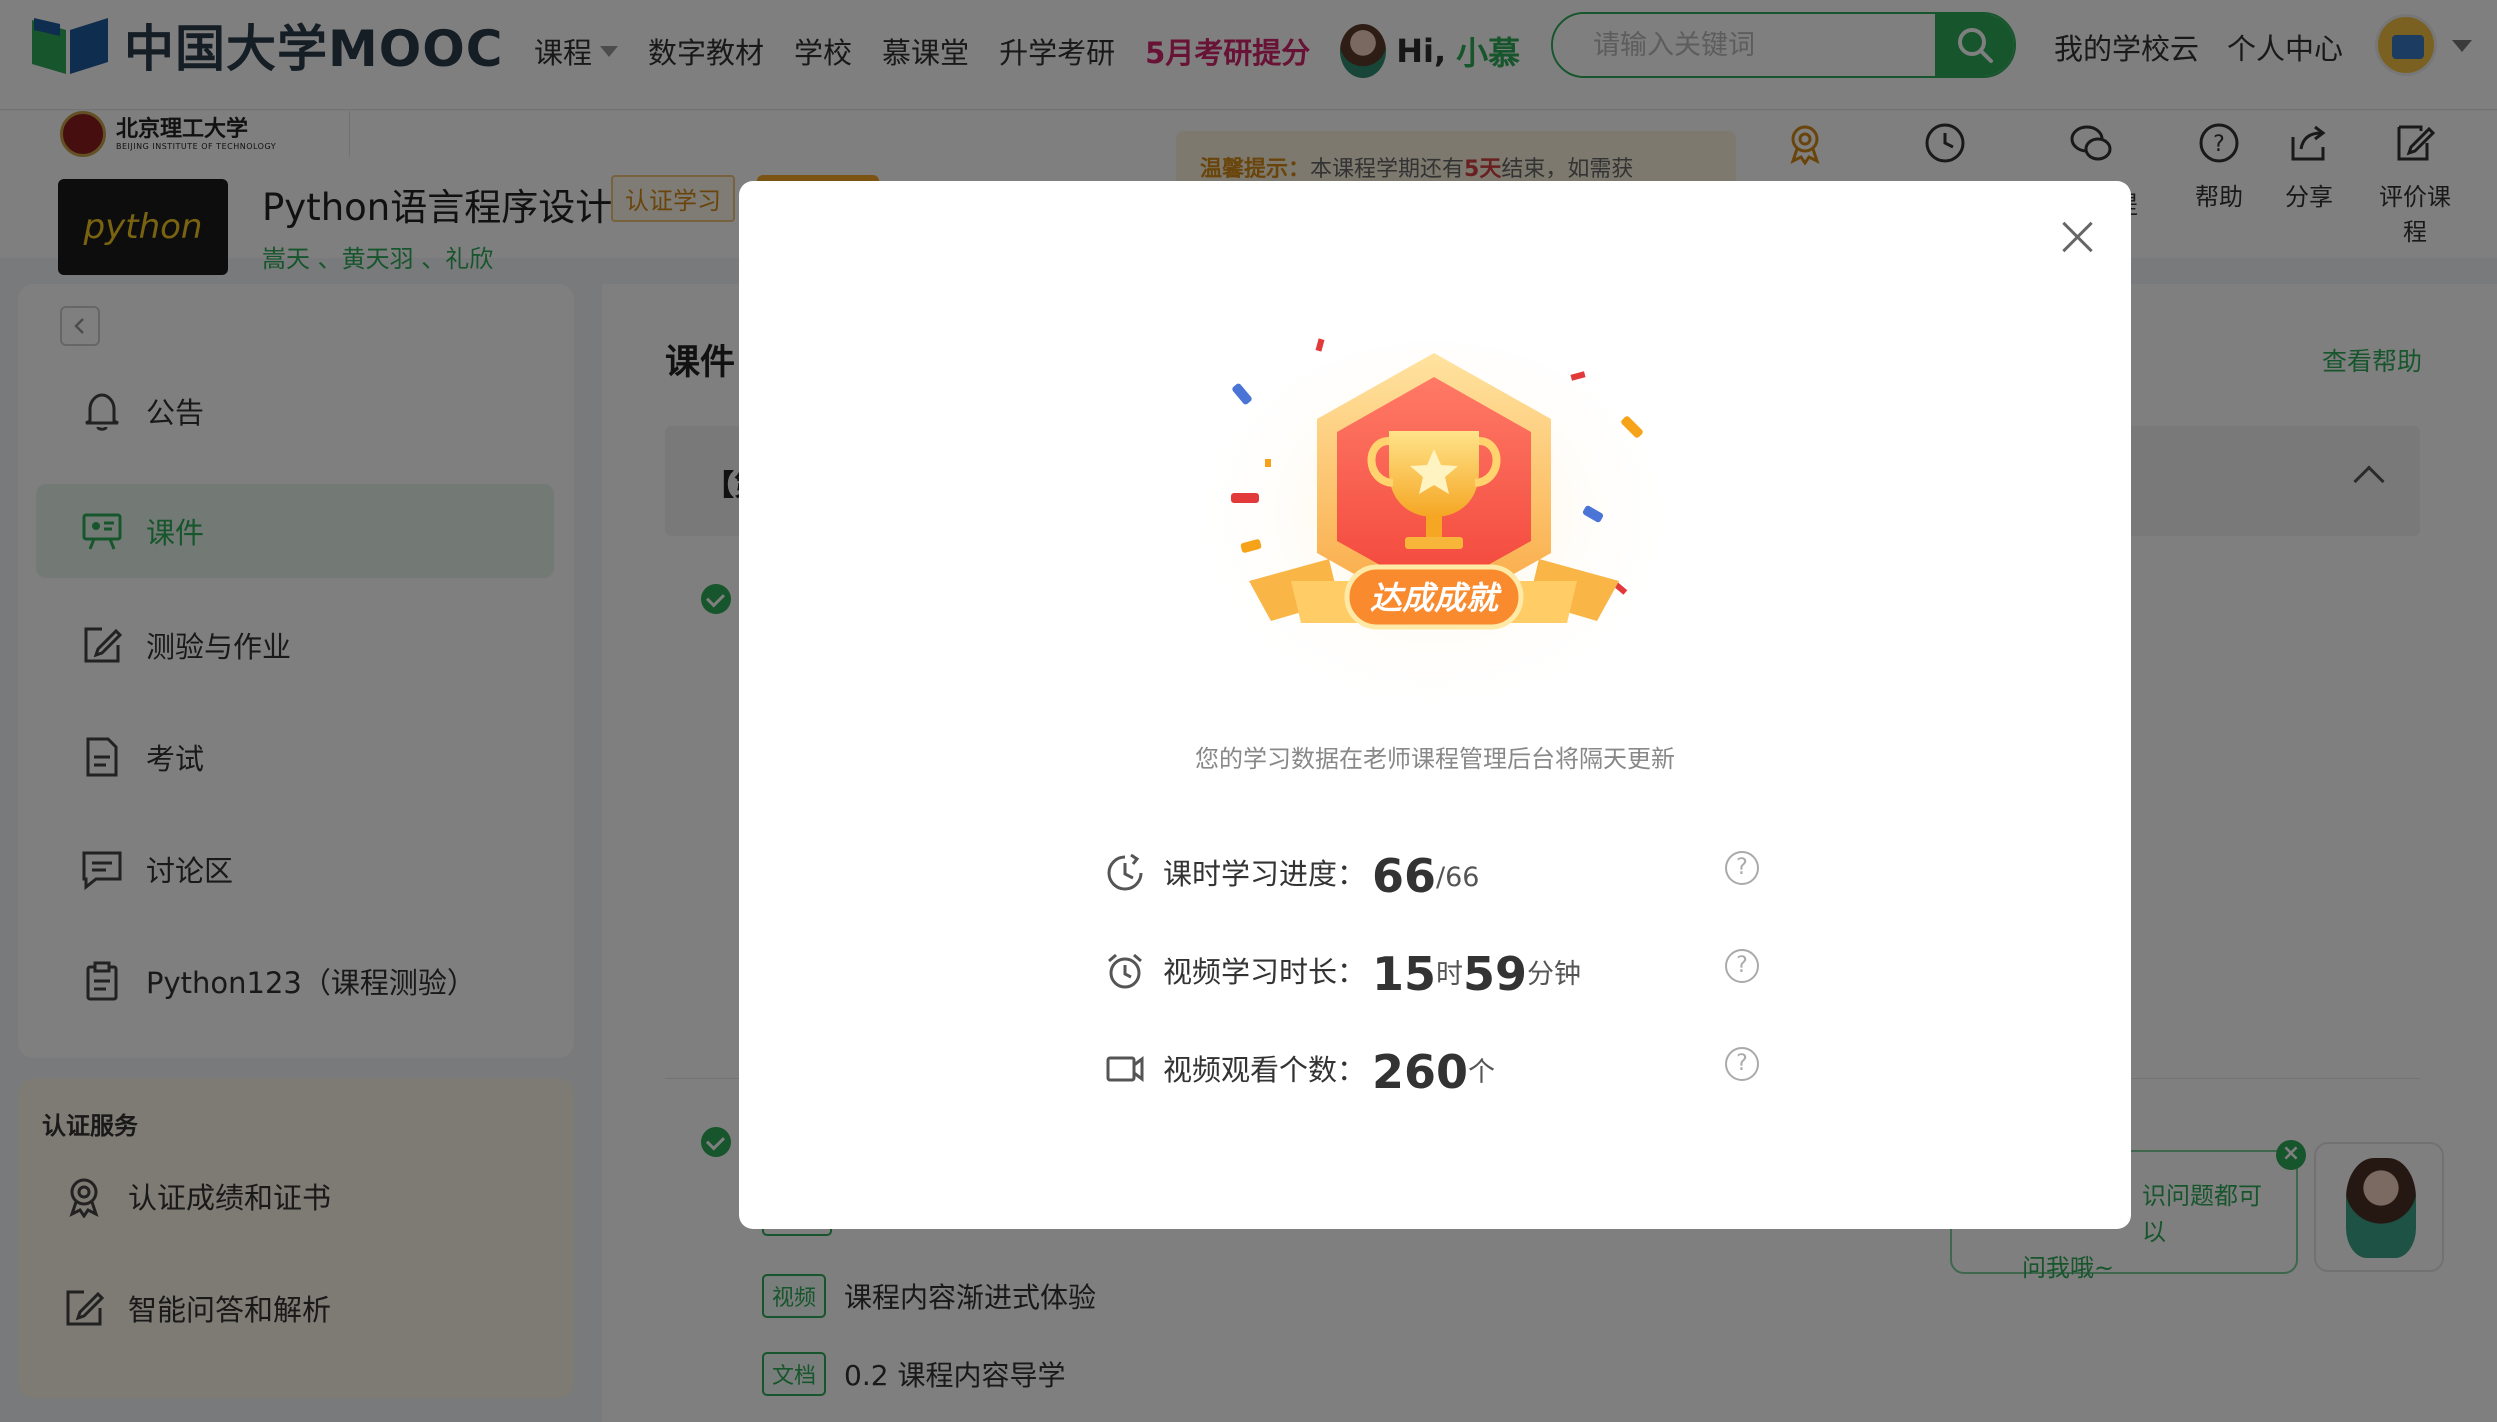 The width and height of the screenshot is (2497, 1422). What do you see at coordinates (1554, 974) in the screenshot?
I see `stat-minutes-unit: 分钟` at bounding box center [1554, 974].